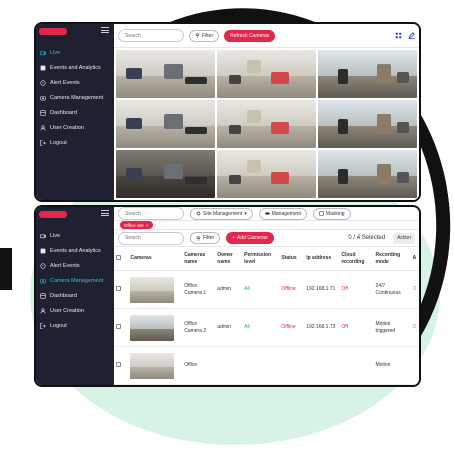 The width and height of the screenshot is (454, 456). What do you see at coordinates (151, 35) in the screenshot?
I see `search-input` at bounding box center [151, 35].